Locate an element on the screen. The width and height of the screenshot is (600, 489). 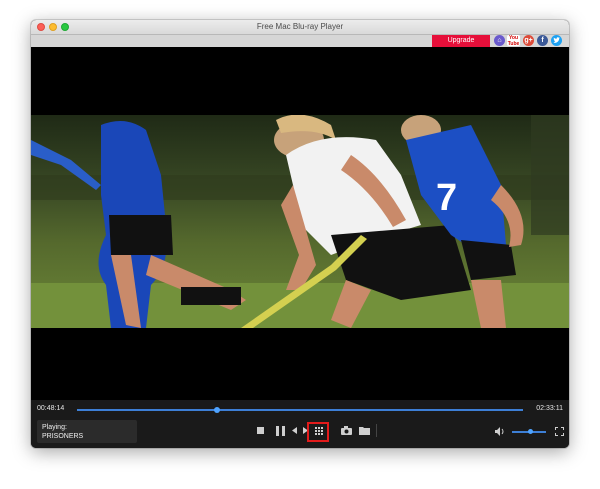
previous-icon is located at coordinates (294, 430).